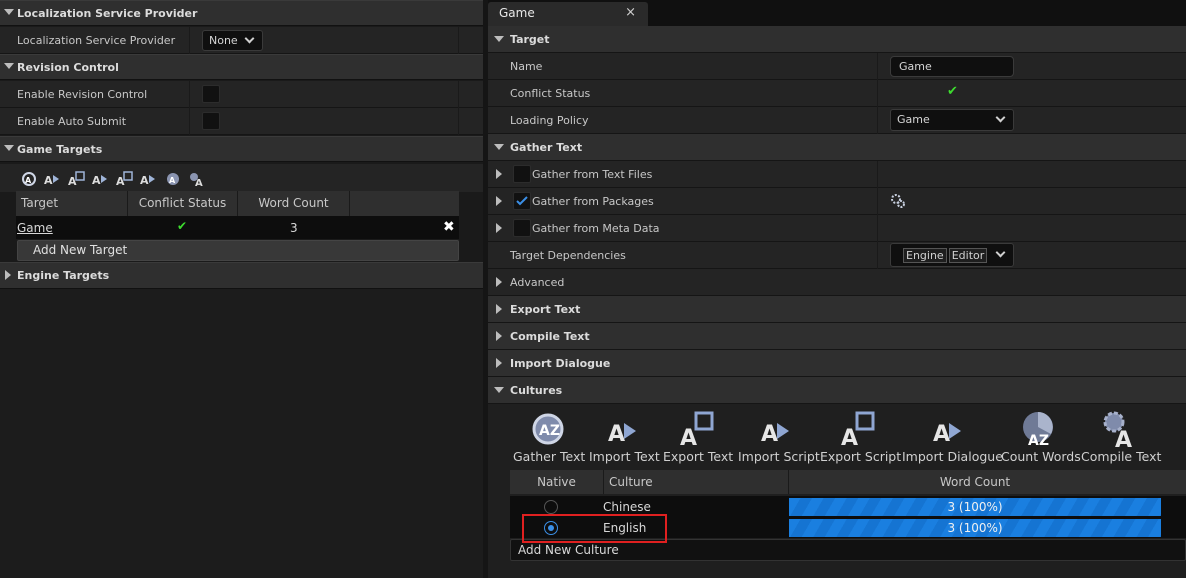 The height and width of the screenshot is (578, 1186). I want to click on import-script-icon: A, so click(101, 179).